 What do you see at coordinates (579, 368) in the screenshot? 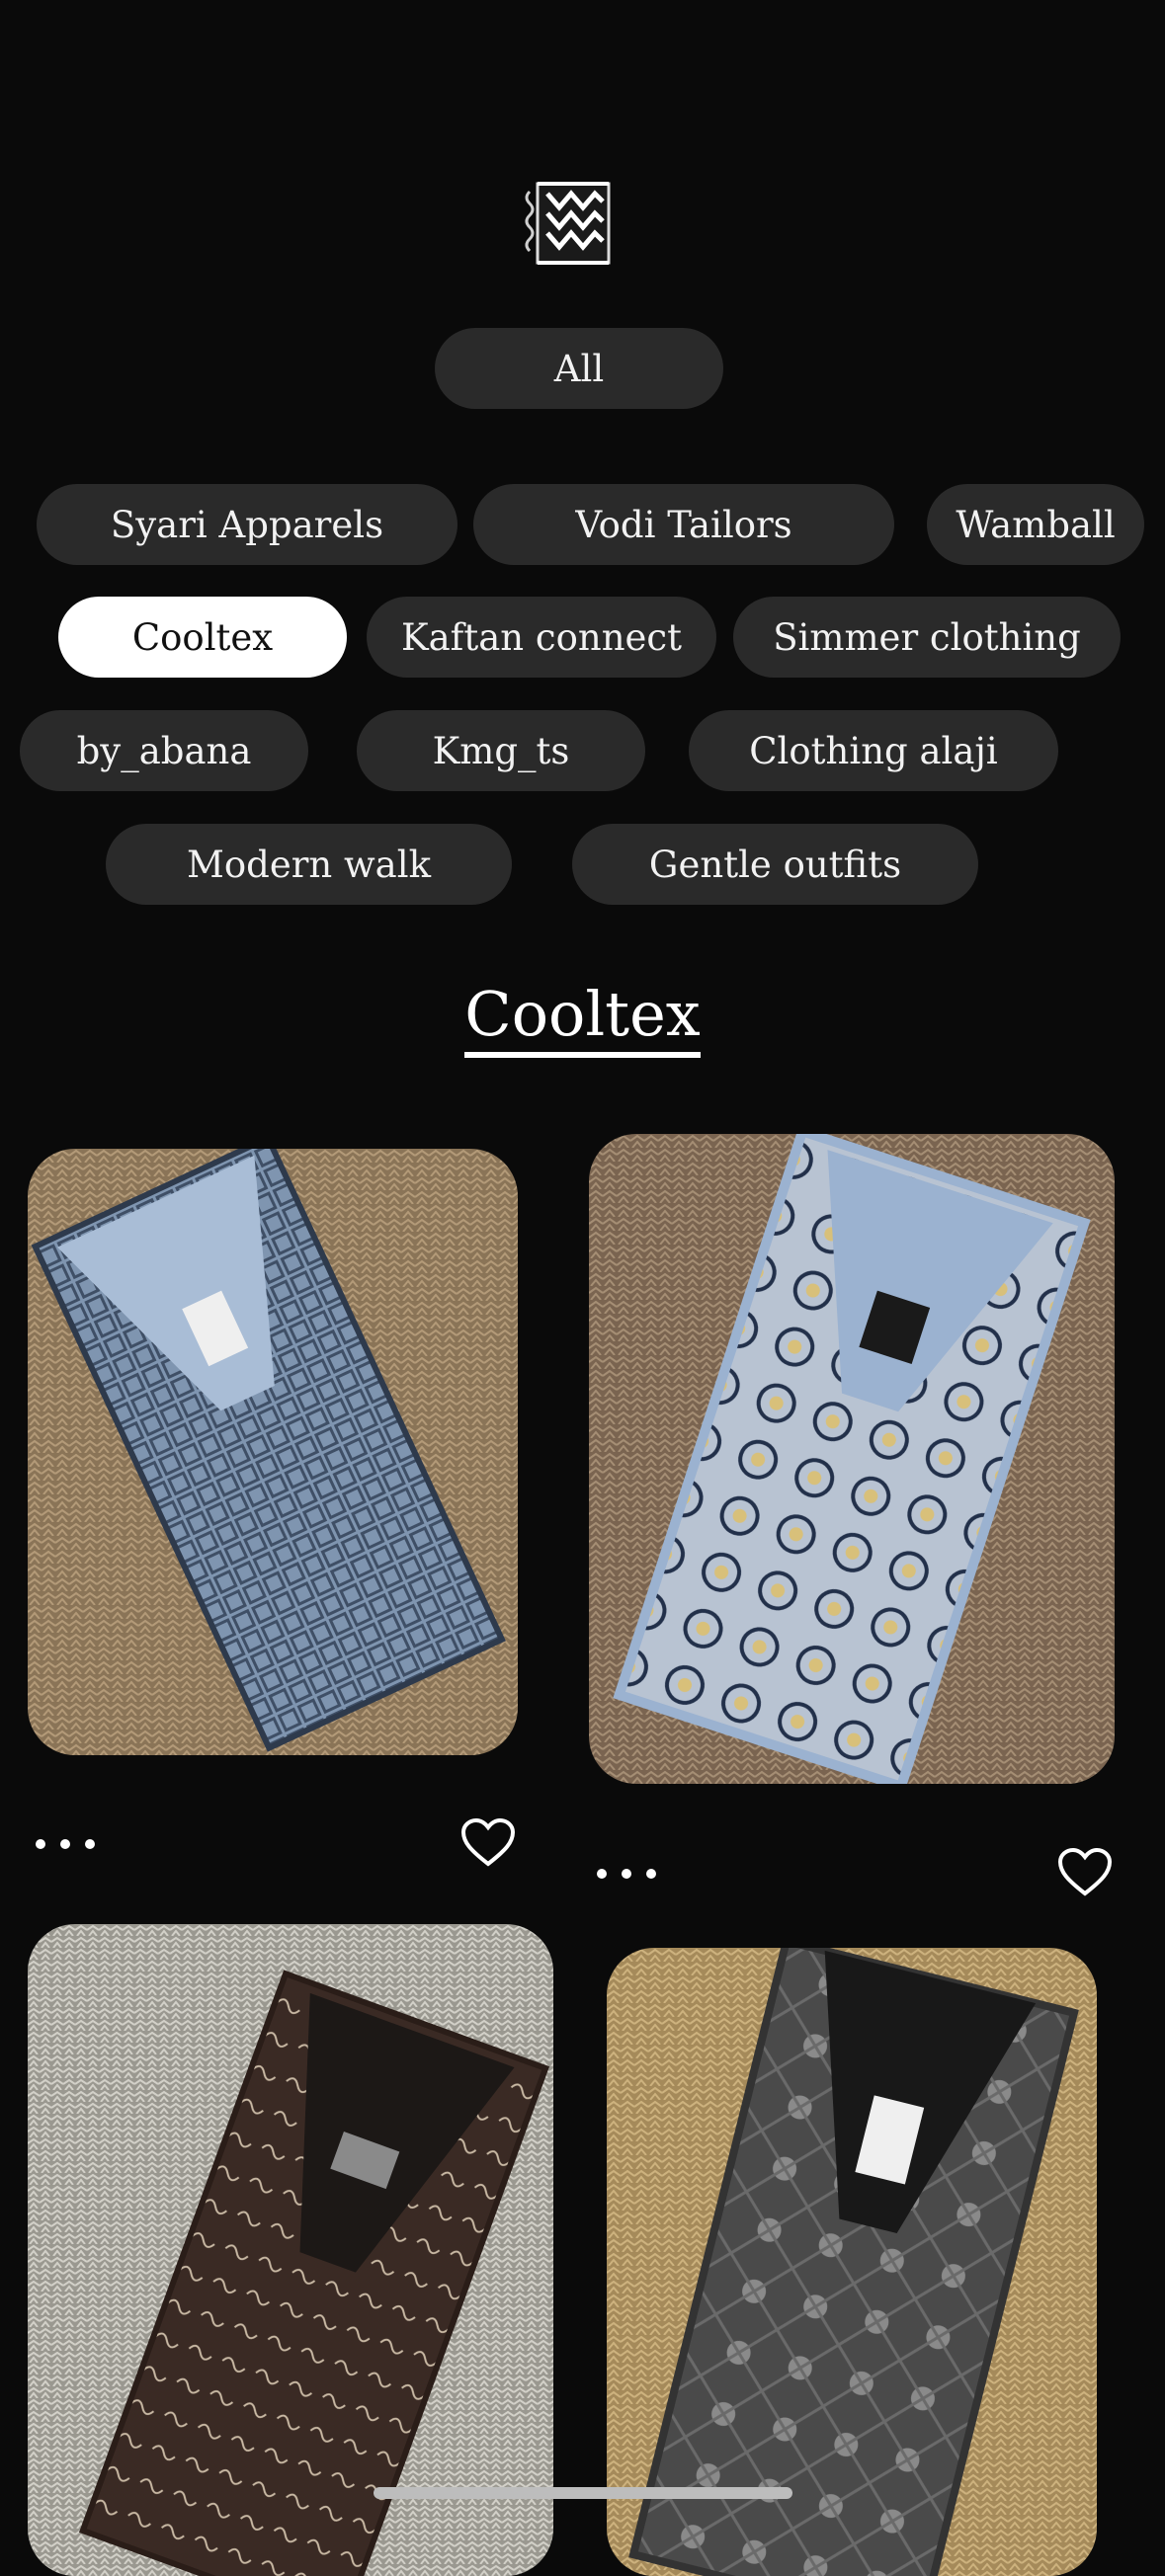
I see `filter-chip-all: All` at bounding box center [579, 368].